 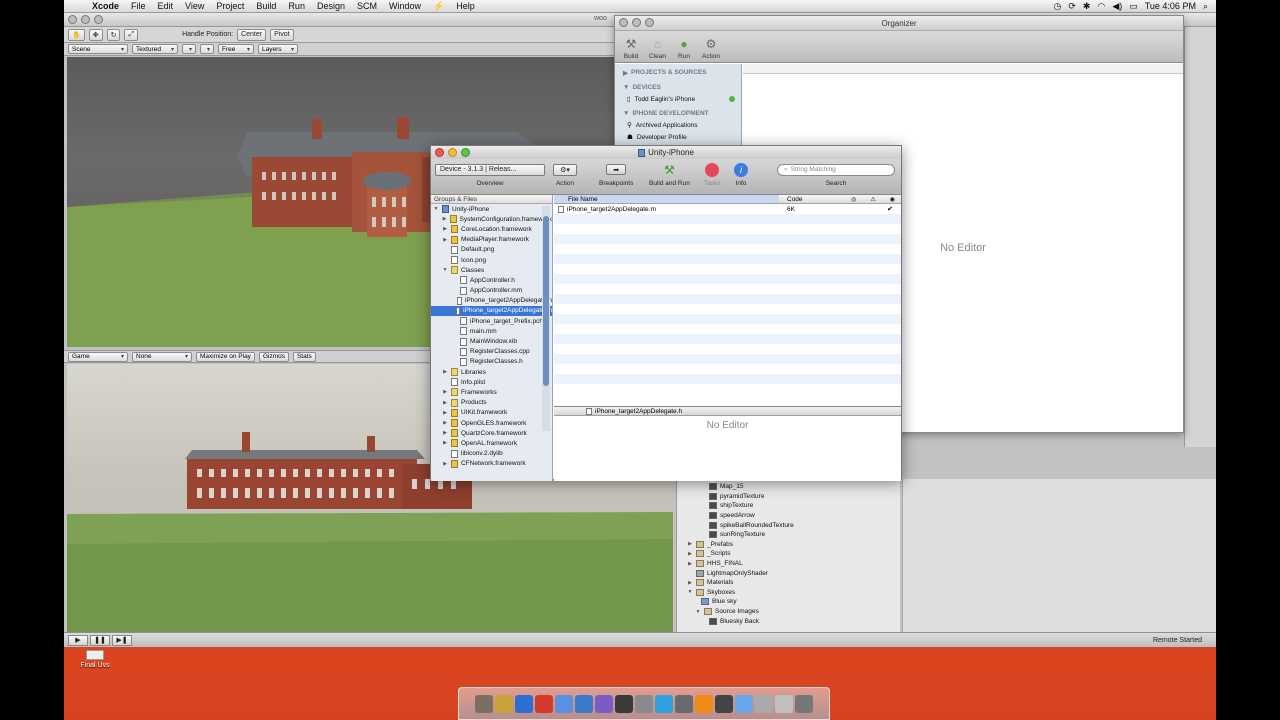 I want to click on bluetooth-icon: ✱, so click(x=1087, y=6).